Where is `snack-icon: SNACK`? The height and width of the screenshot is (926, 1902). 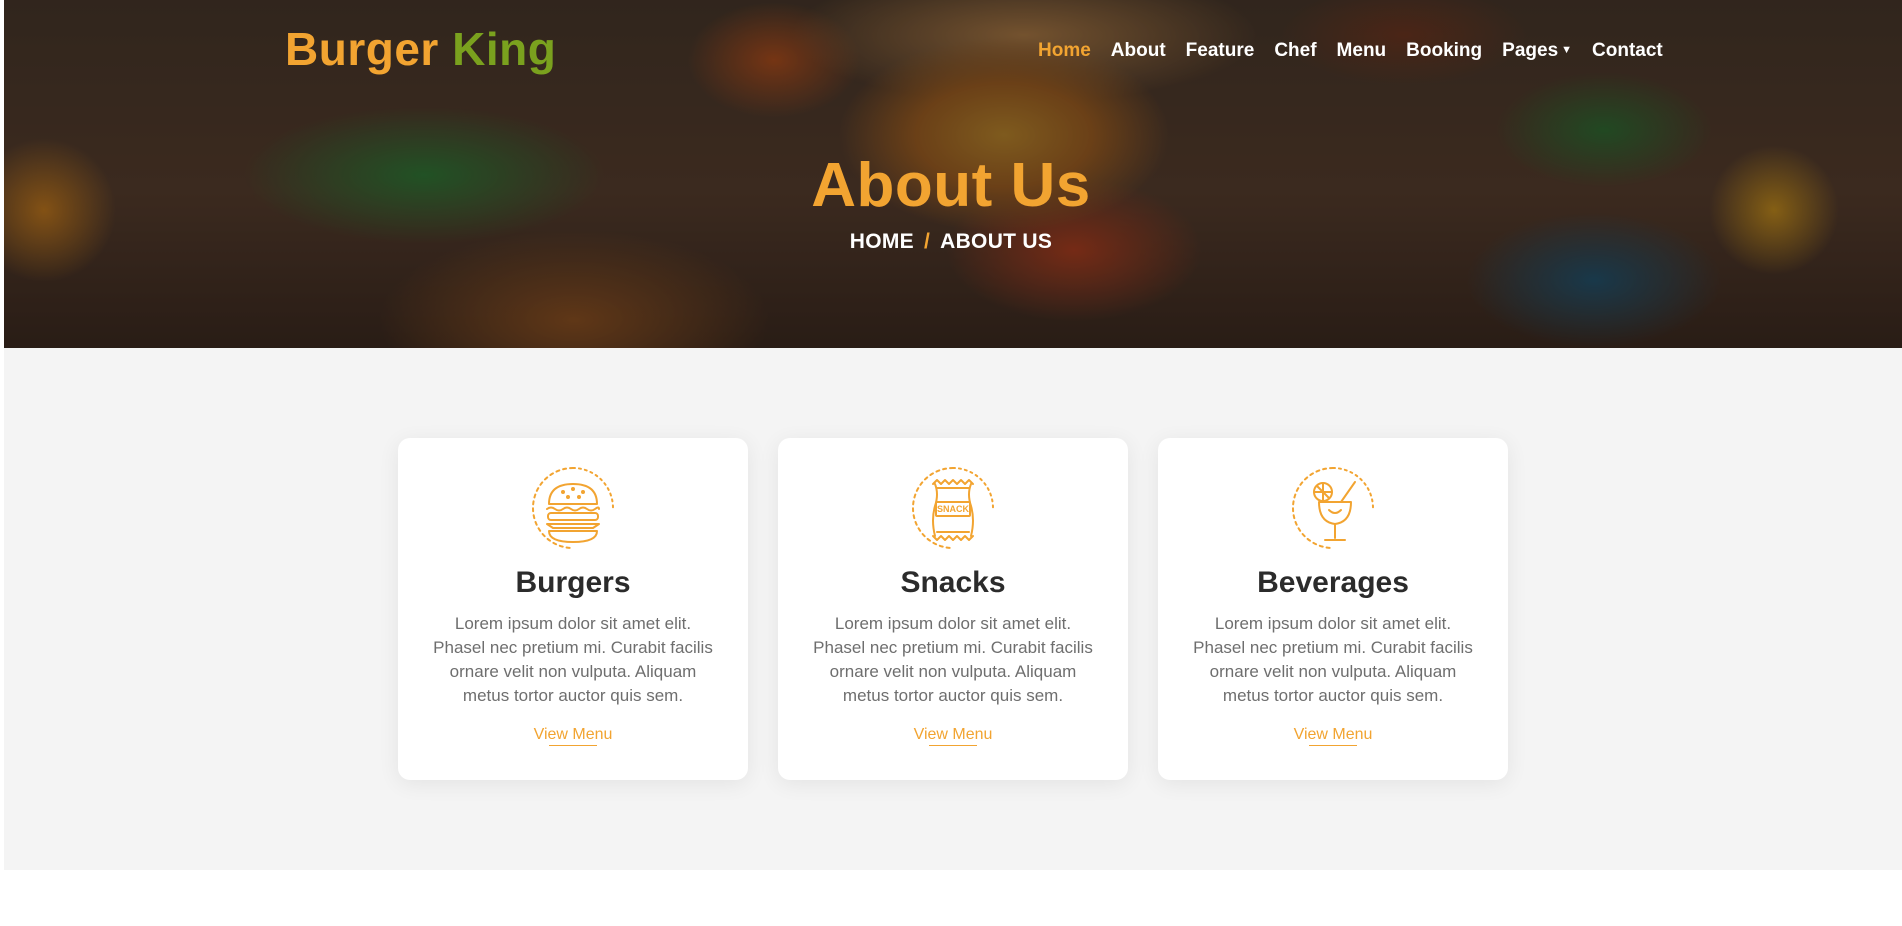
snack-icon: SNACK is located at coordinates (953, 508).